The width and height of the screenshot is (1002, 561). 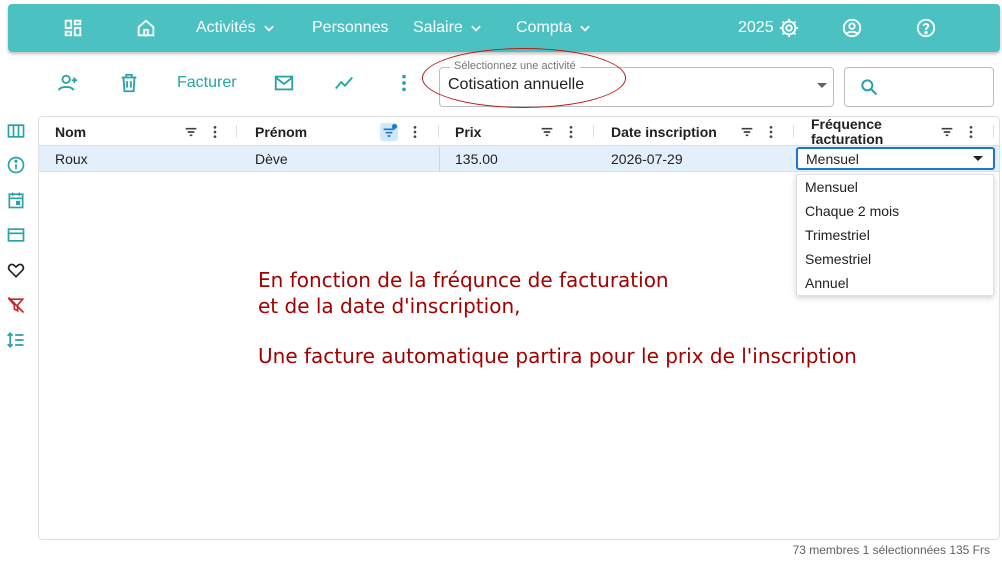 I want to click on email-button, so click(x=284, y=83).